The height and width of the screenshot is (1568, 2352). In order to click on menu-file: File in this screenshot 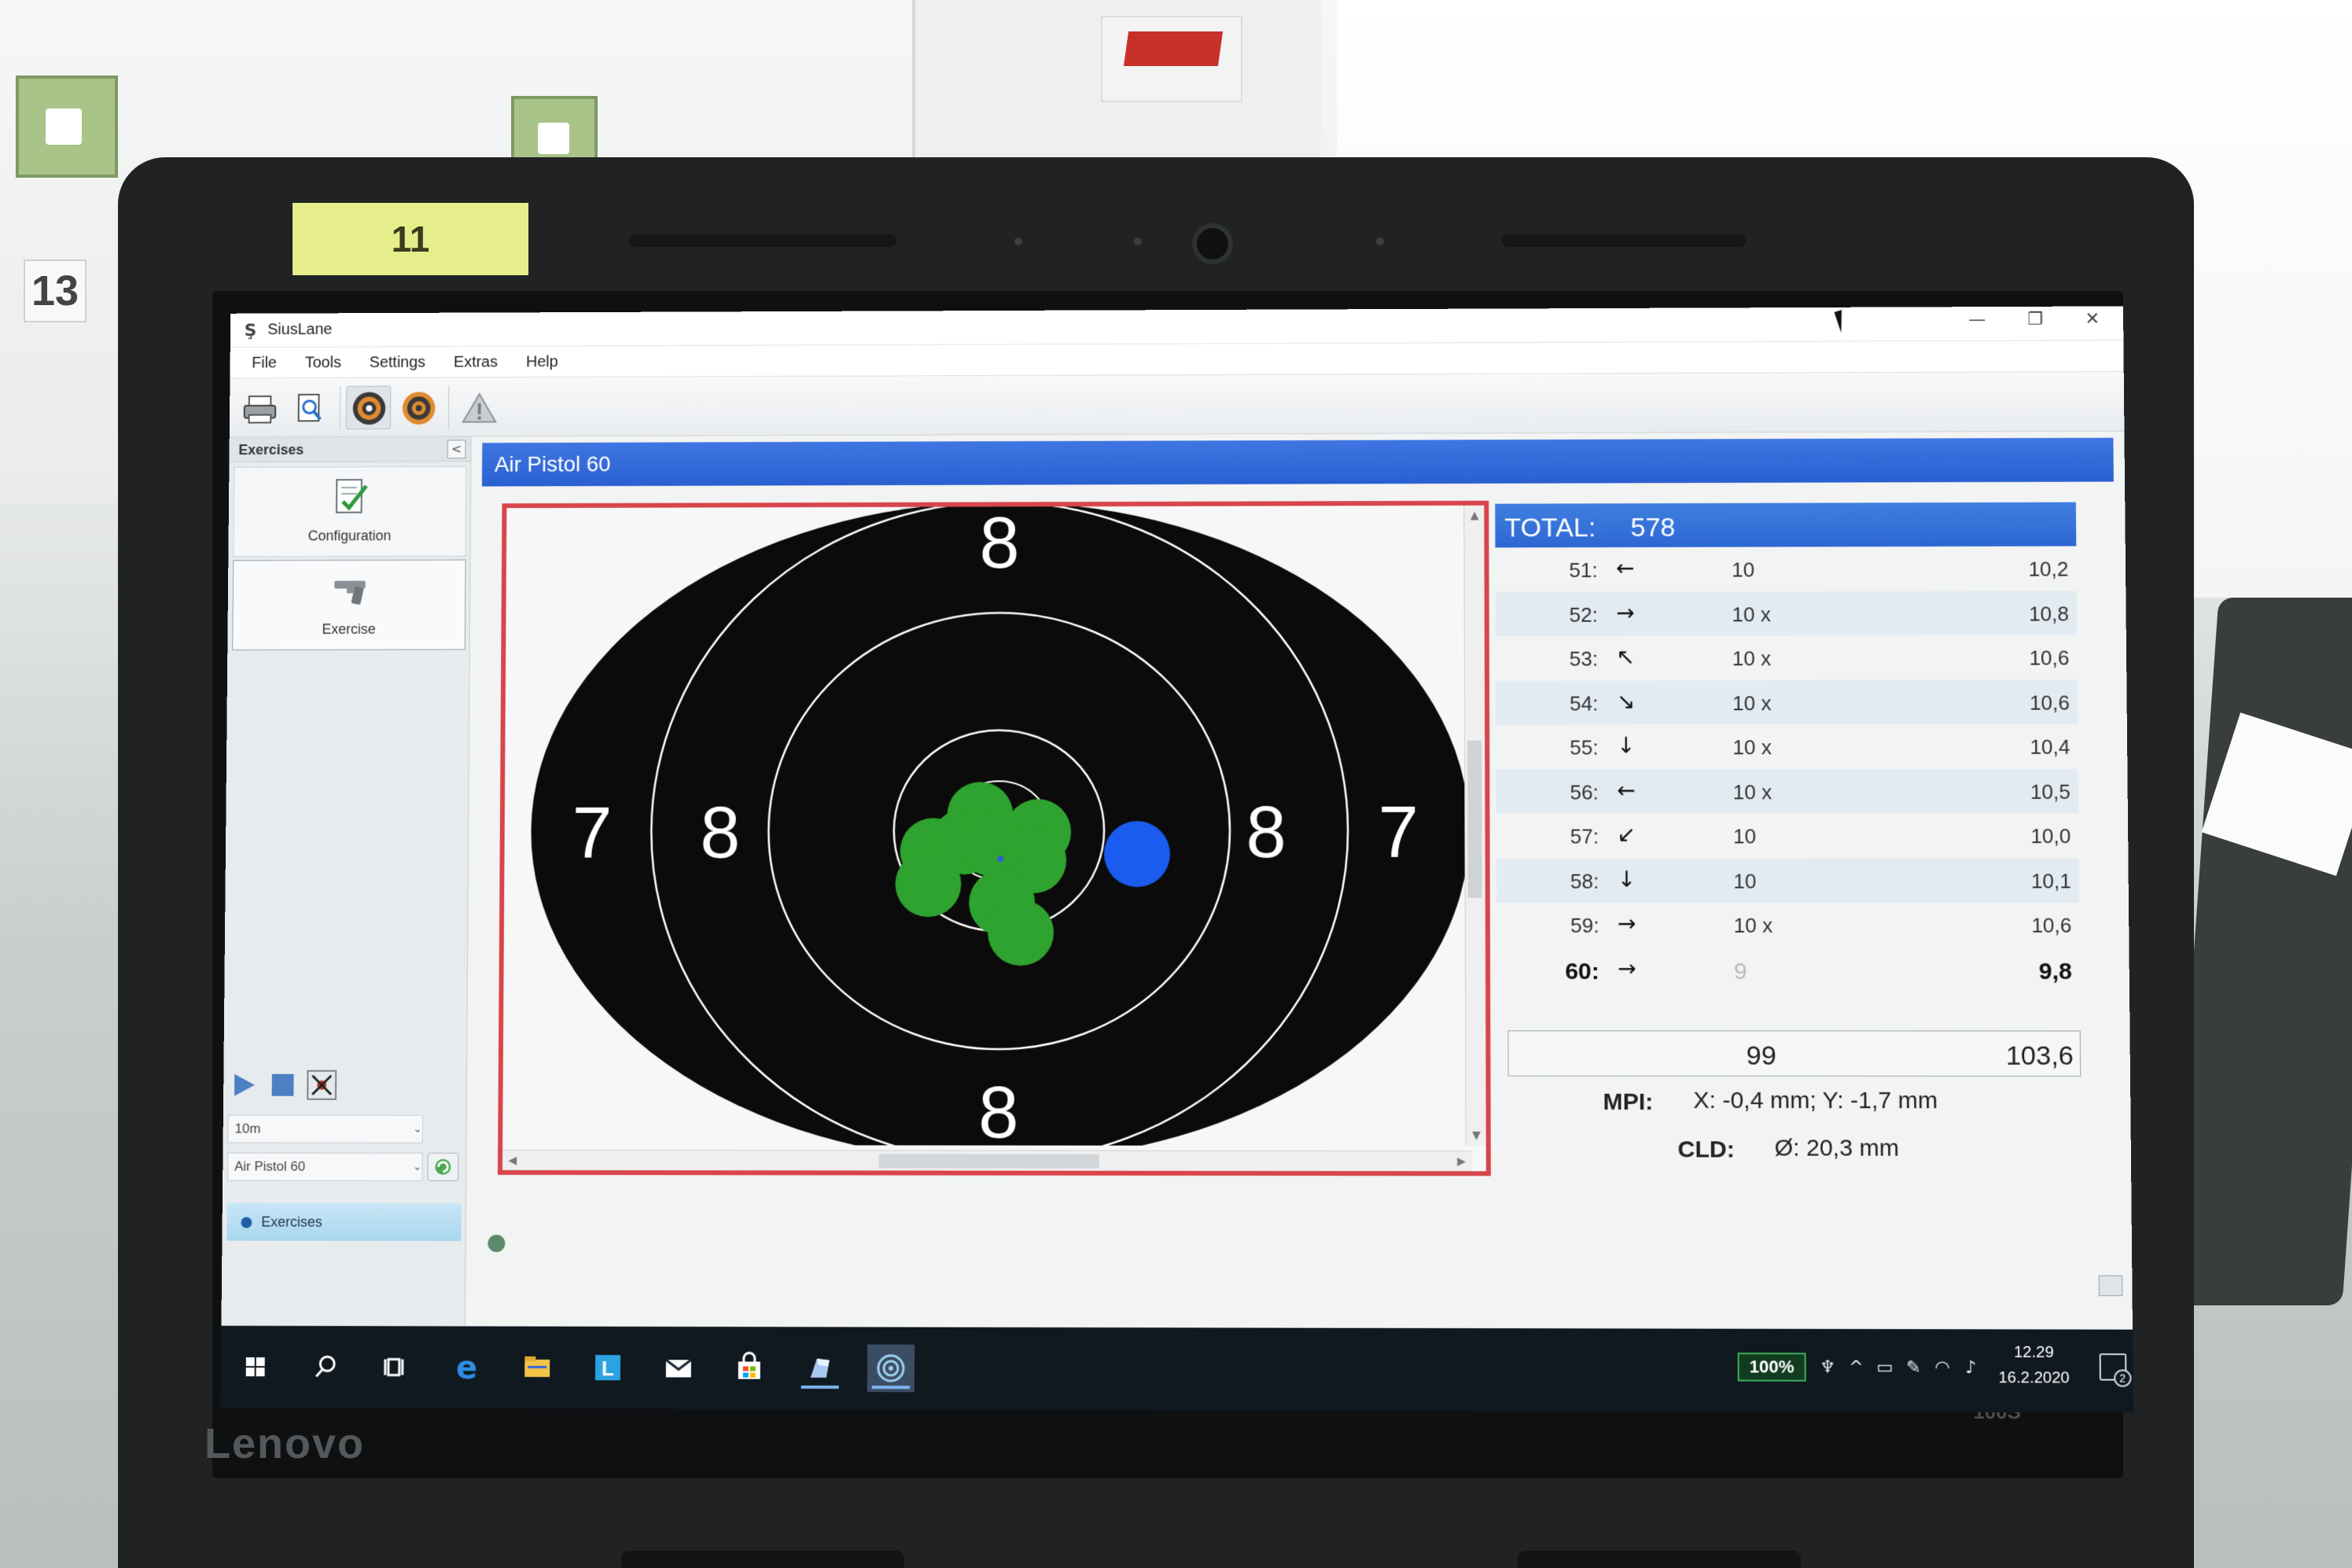, I will do `click(264, 363)`.